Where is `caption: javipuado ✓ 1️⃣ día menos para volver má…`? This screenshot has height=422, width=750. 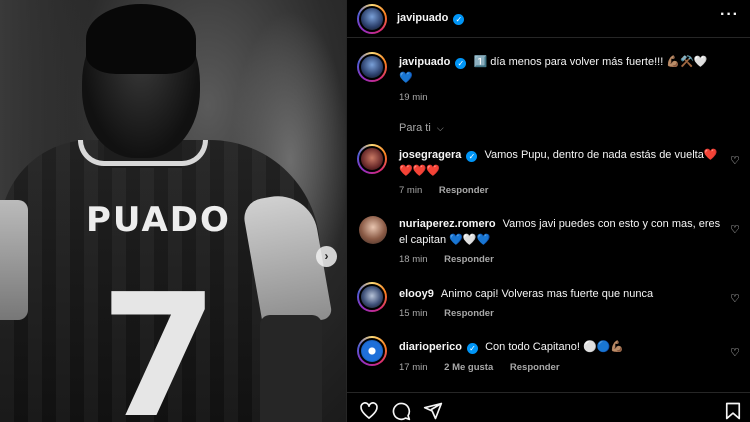 caption: javipuado ✓ 1️⃣ día menos para volver má… is located at coordinates (564, 62).